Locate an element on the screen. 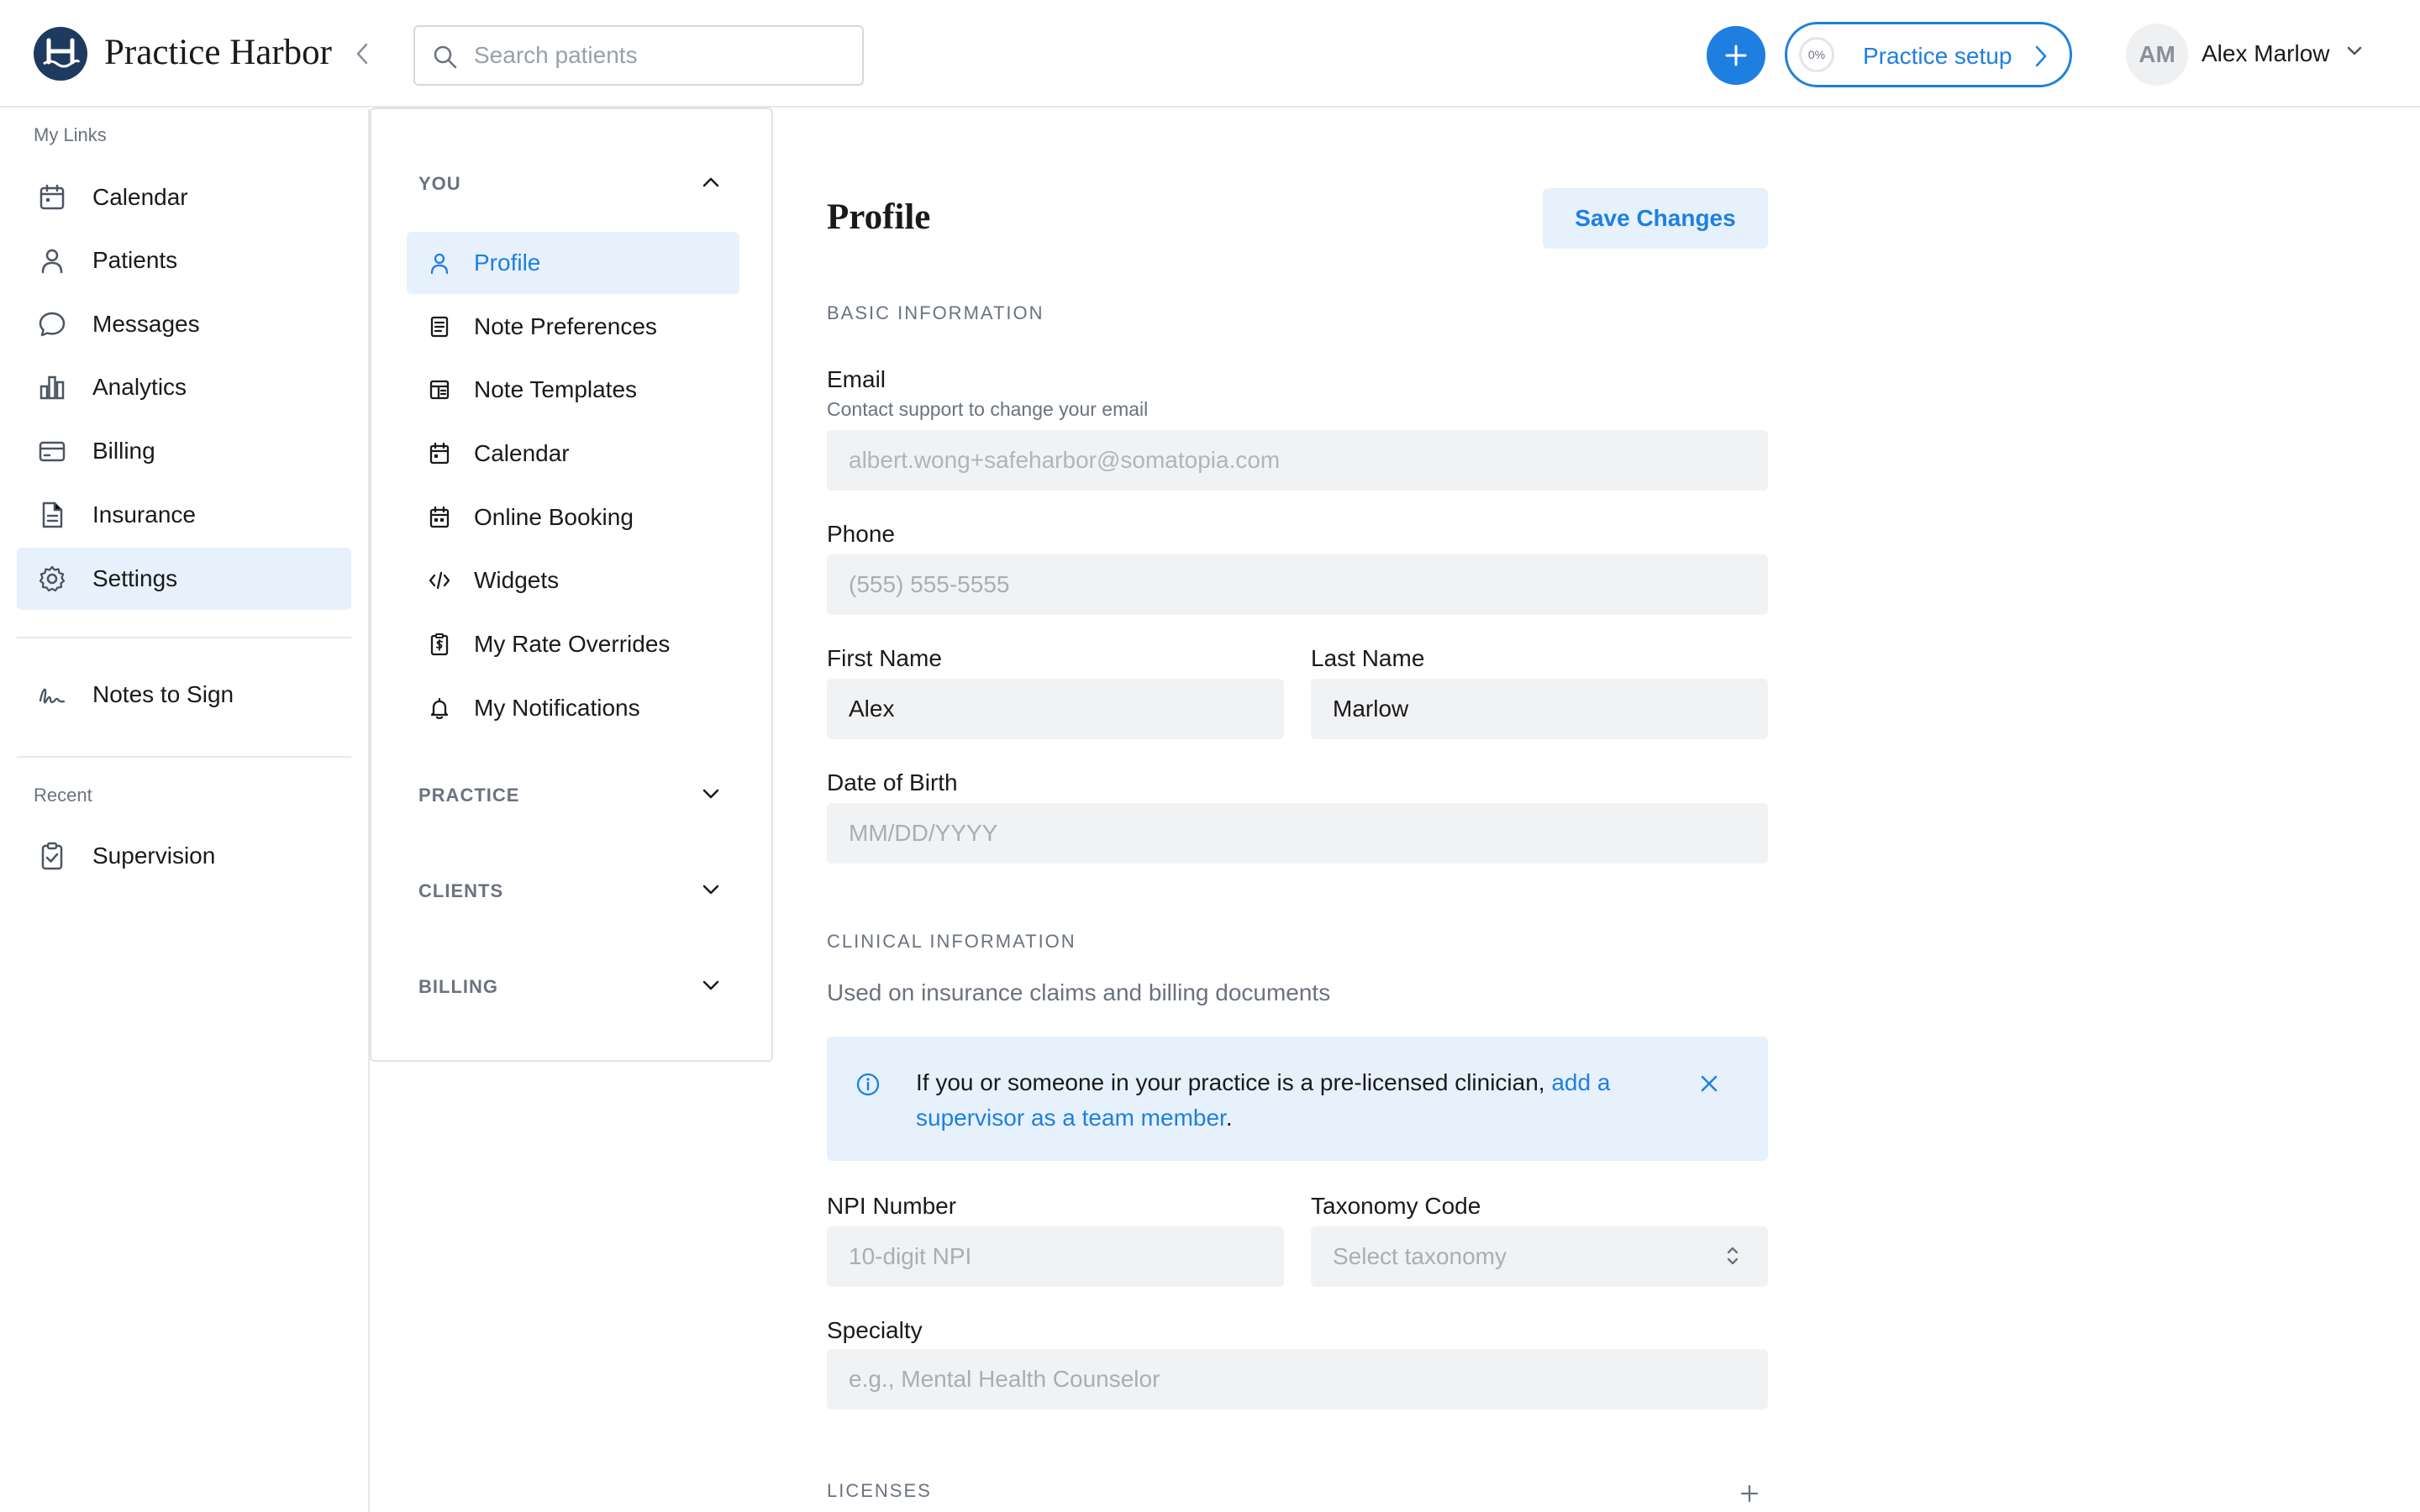 Image resolution: width=2420 pixels, height=1512 pixels. first-name-field is located at coordinates (1055, 709).